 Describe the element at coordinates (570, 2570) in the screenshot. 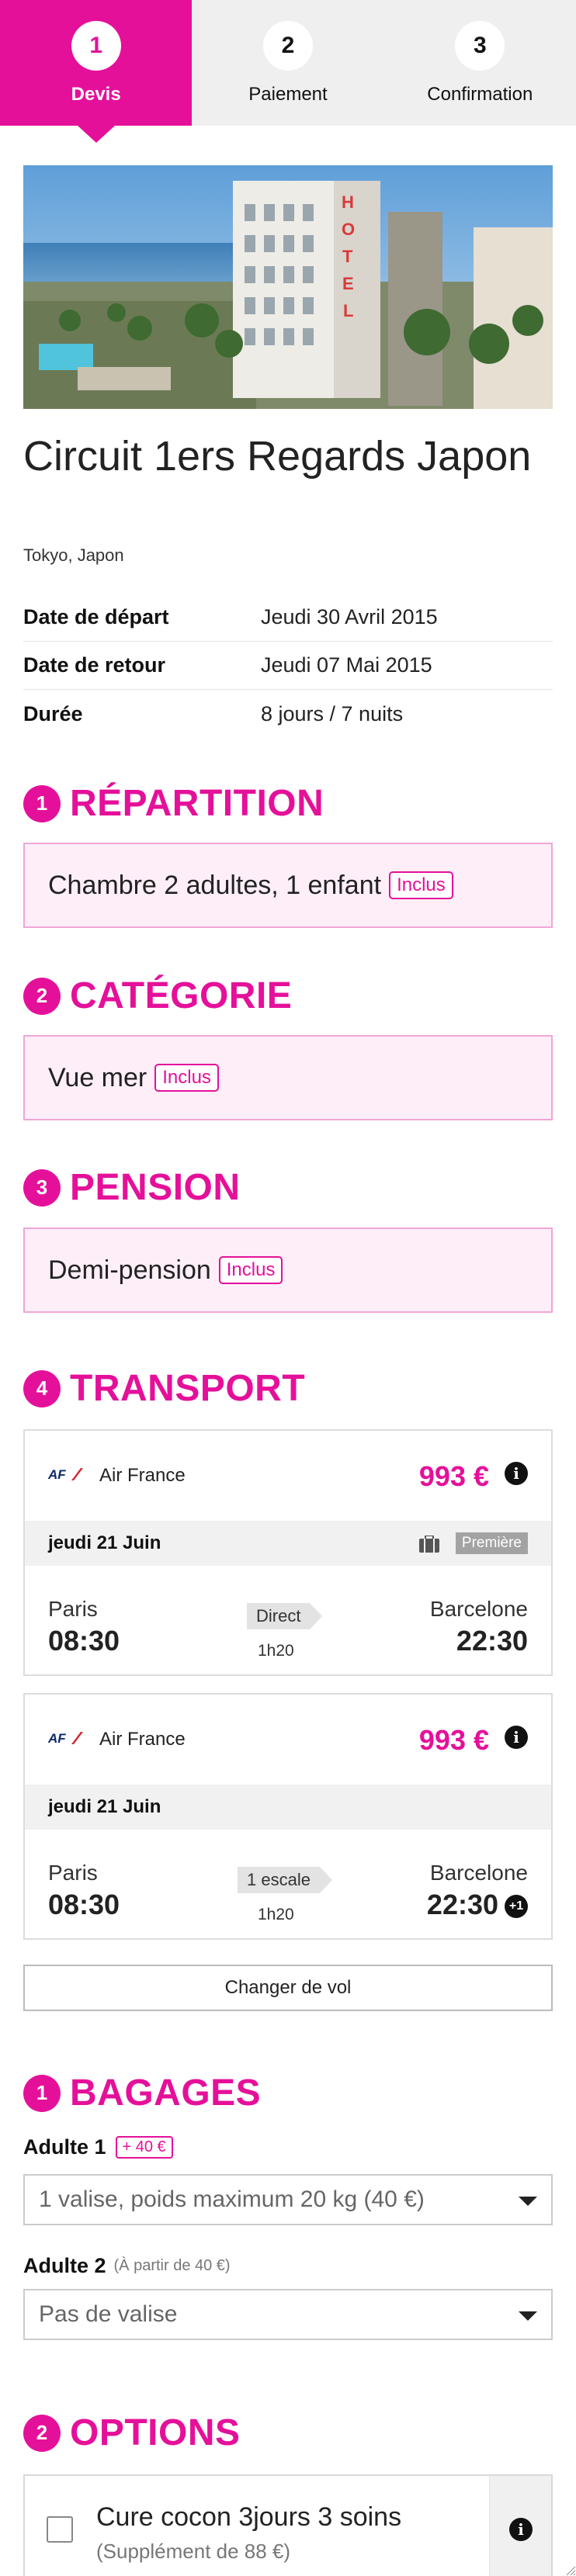

I see `resize-grip-icon` at that location.